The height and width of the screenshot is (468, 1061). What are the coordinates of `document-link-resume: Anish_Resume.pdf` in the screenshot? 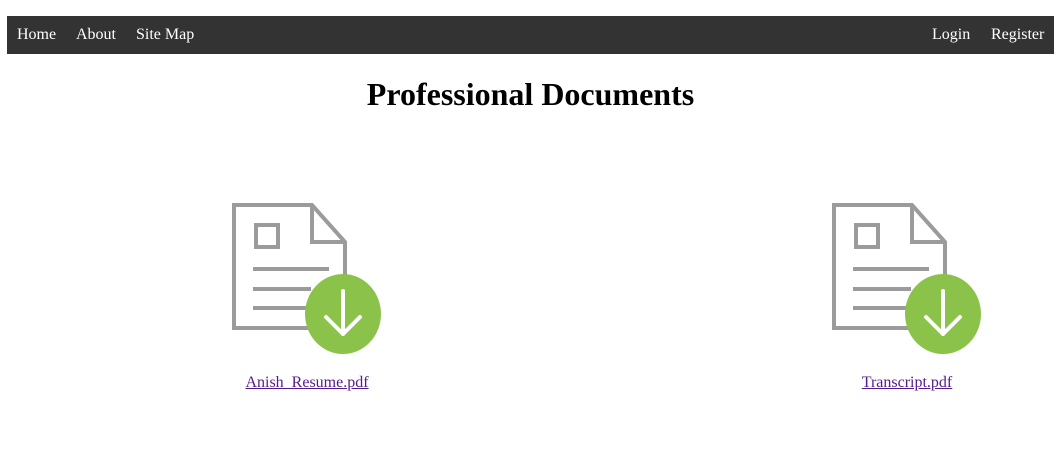 It's located at (307, 383).